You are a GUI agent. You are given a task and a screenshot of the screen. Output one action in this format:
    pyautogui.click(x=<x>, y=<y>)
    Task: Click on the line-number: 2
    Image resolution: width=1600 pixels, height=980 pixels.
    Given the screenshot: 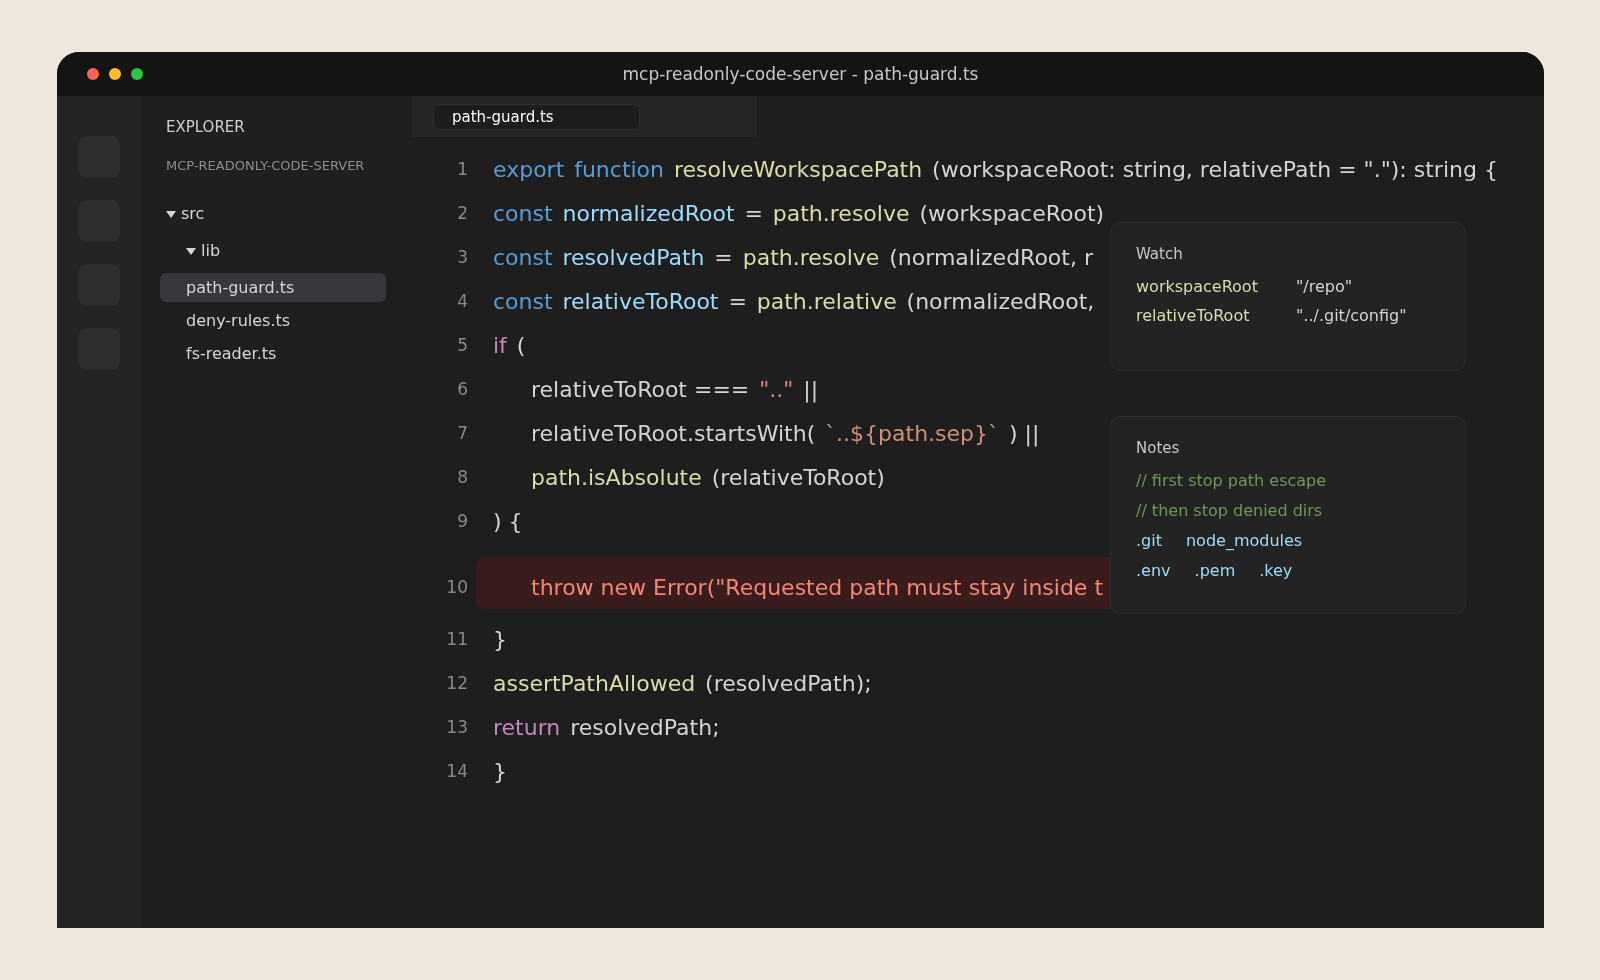 What is the action you would take?
    pyautogui.click(x=462, y=213)
    